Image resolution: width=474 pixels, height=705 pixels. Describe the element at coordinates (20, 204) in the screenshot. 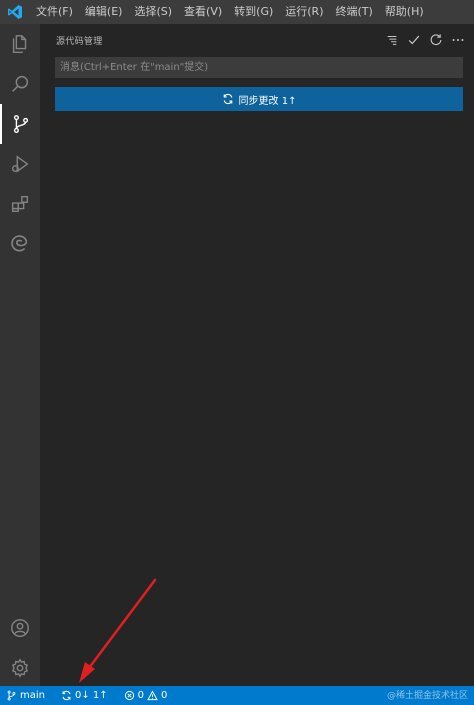

I see `extensions-icon` at that location.